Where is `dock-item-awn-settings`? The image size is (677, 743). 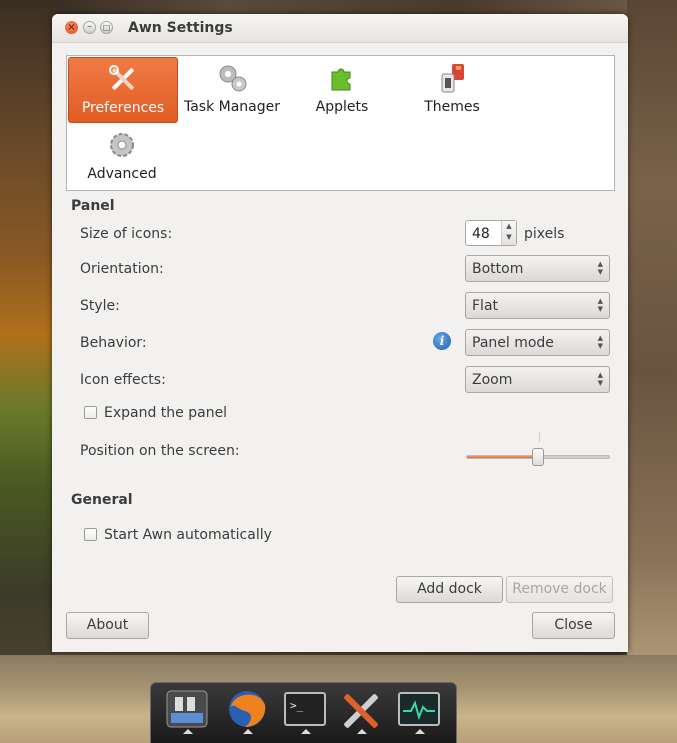
dock-item-awn-settings is located at coordinates (187, 711).